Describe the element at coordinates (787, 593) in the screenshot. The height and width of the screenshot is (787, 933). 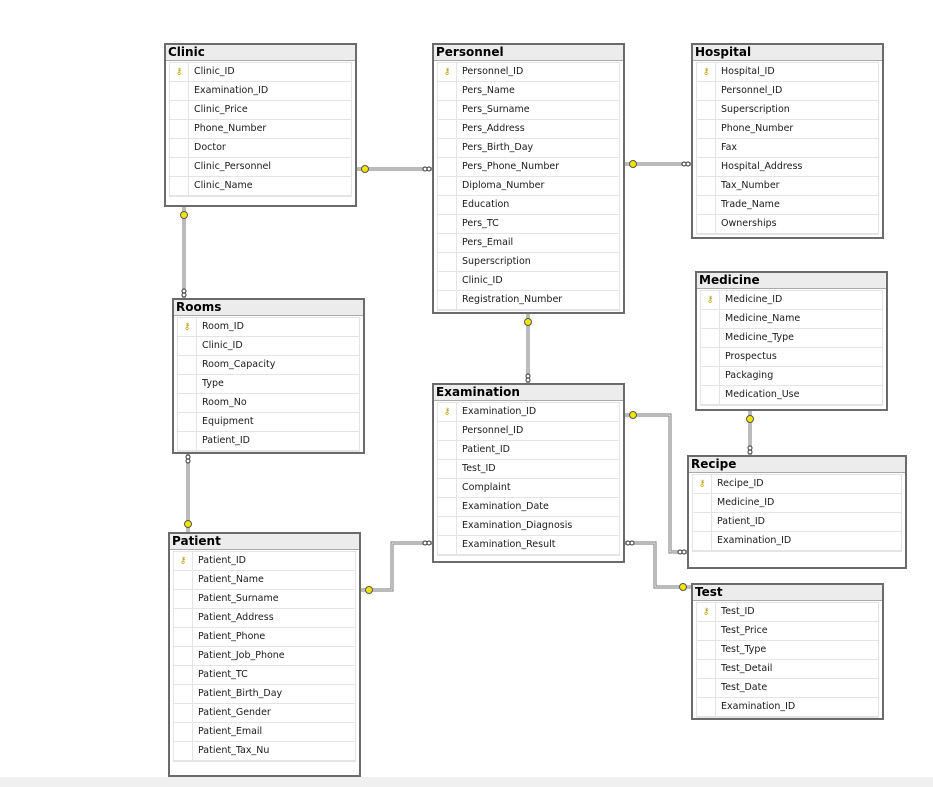
I see `table-title: Test` at that location.